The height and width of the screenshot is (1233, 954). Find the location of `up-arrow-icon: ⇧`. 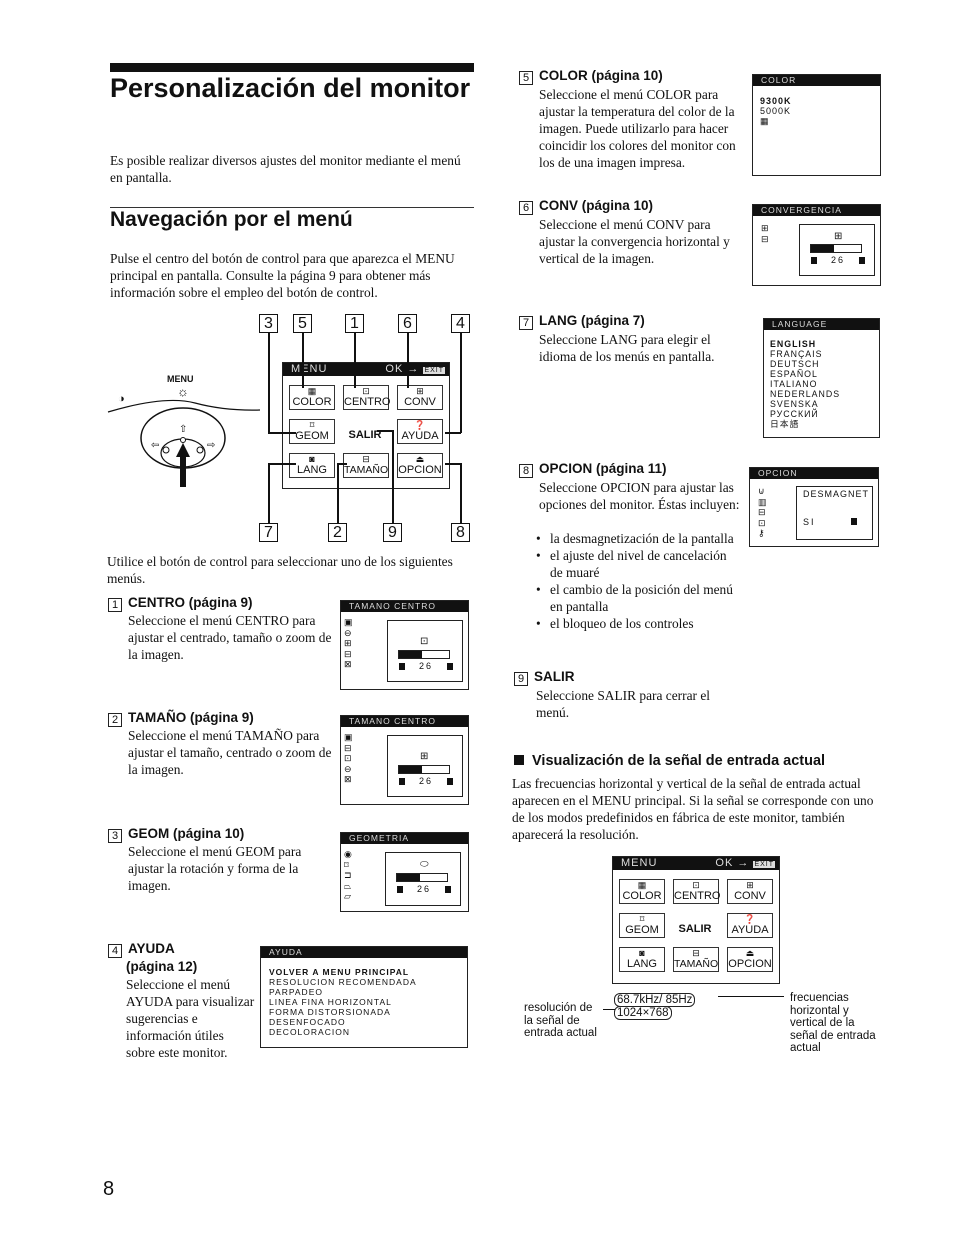

up-arrow-icon: ⇧ is located at coordinates (183, 429).